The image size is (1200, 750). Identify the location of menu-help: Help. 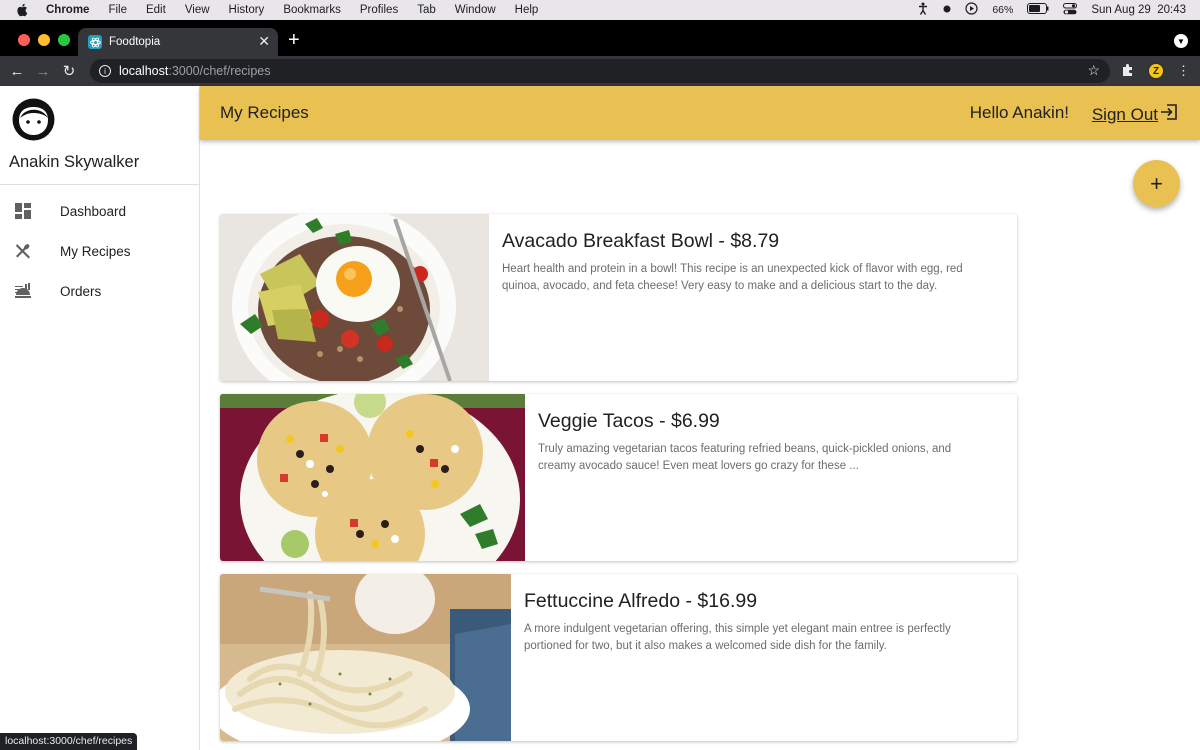
(527, 10).